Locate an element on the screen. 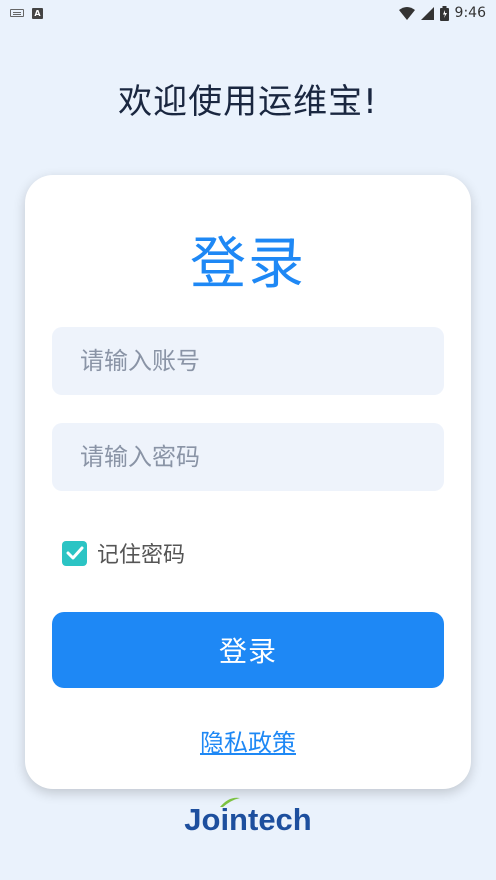  checkmark-icon is located at coordinates (74, 553).